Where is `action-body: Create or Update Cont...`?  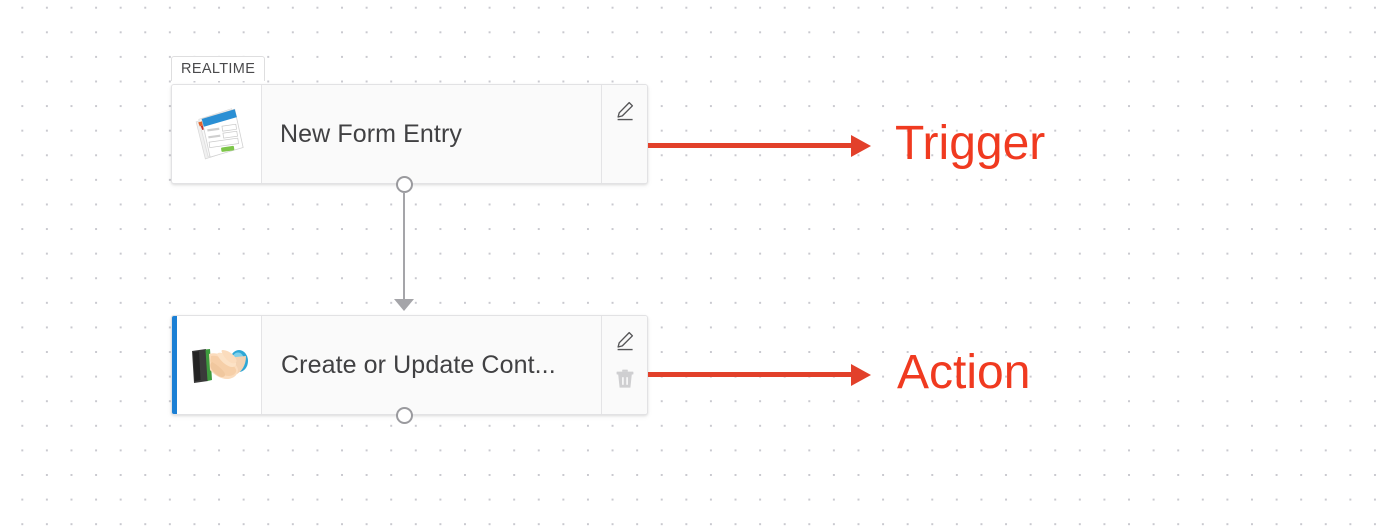 action-body: Create or Update Cont... is located at coordinates (431, 365).